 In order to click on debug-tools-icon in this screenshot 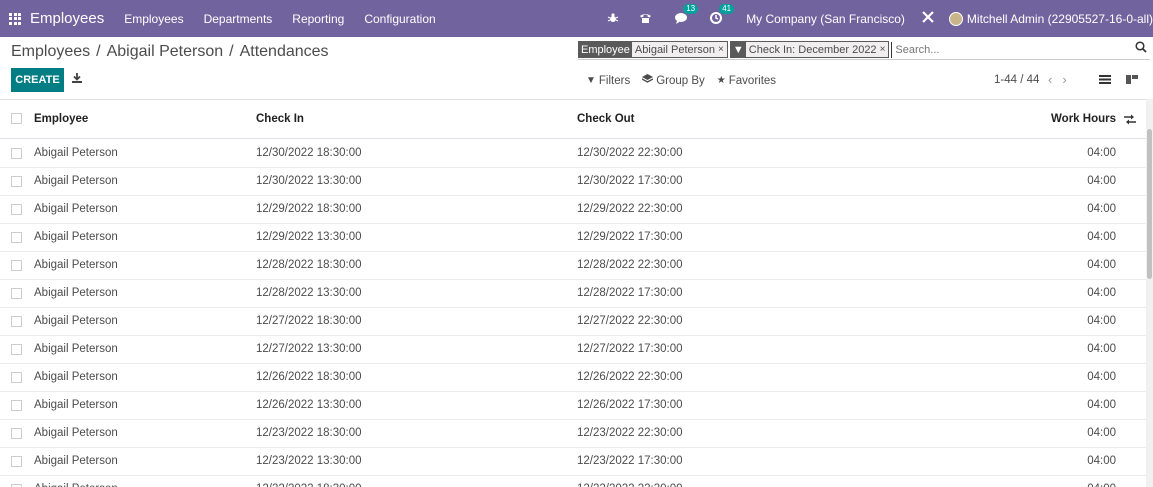, I will do `click(928, 18)`.